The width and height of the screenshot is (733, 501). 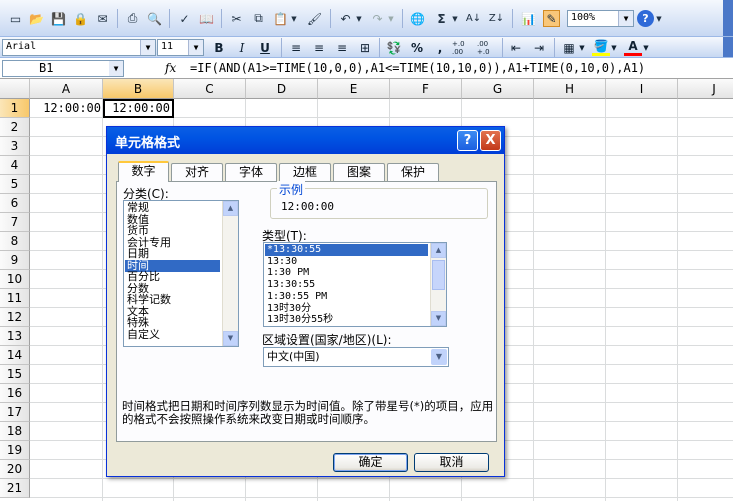 What do you see at coordinates (15, 317) in the screenshot?
I see `row-header-12: 12` at bounding box center [15, 317].